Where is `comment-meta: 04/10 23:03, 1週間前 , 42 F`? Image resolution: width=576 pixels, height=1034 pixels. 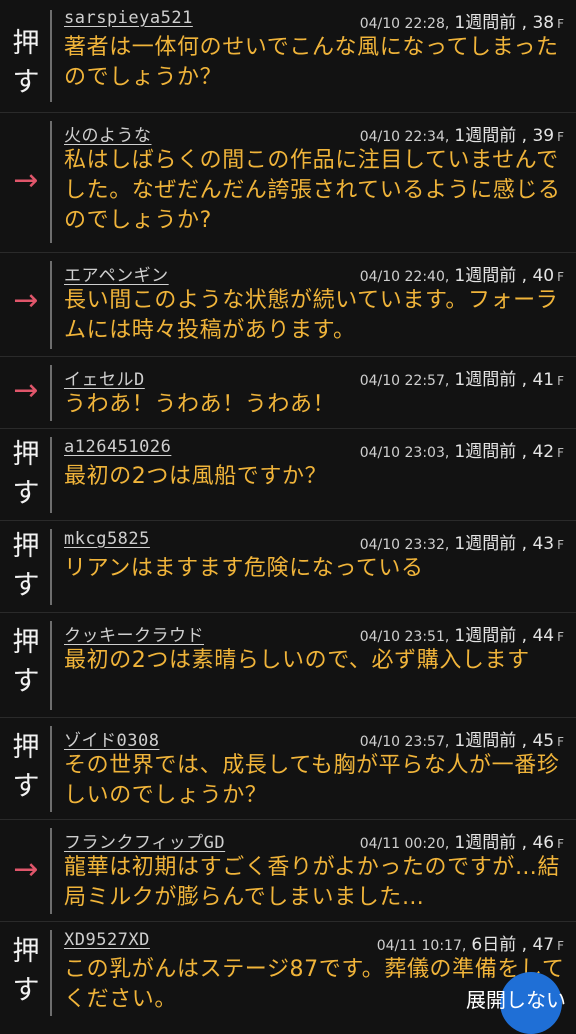
comment-meta: 04/10 23:03, 1週間前 , 42 F is located at coordinates (461, 452).